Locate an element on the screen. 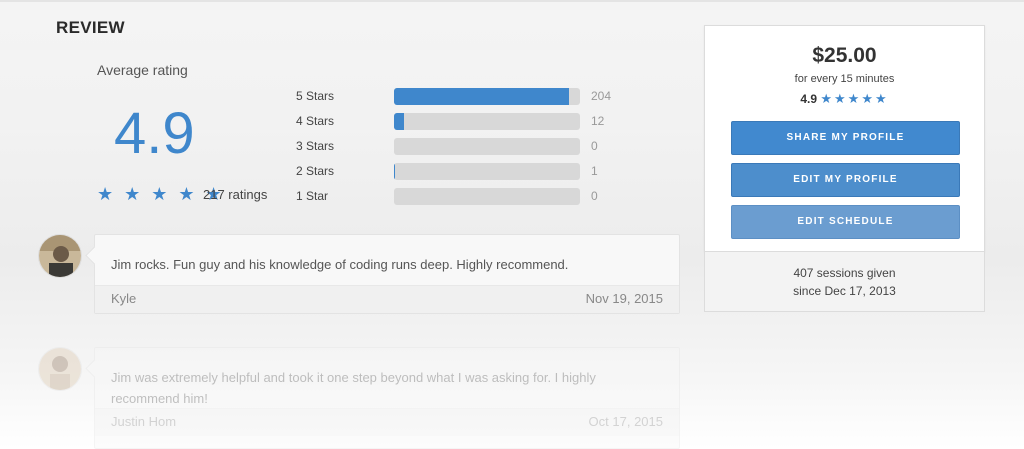 The width and height of the screenshot is (1024, 449). rating-row-1: 1 Star 0 is located at coordinates (461, 199).